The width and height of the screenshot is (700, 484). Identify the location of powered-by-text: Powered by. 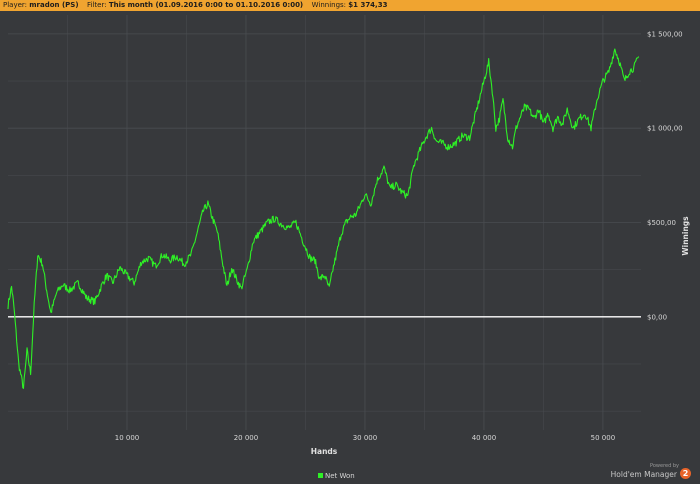
(664, 466).